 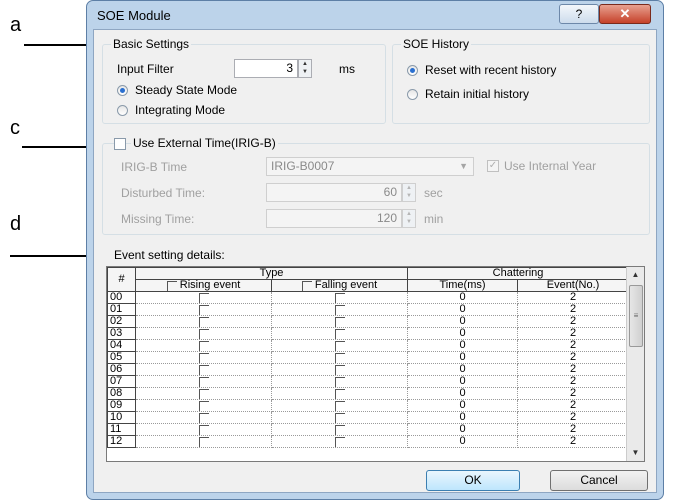 I want to click on reset-history-radio, so click(x=412, y=70).